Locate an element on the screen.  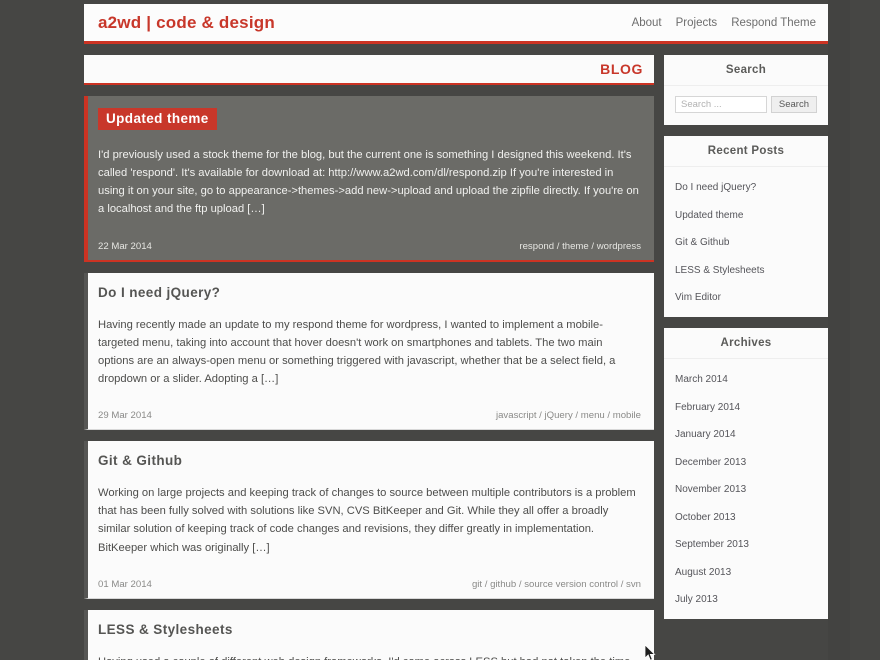
widget-title-archives: Archives is located at coordinates (746, 343).